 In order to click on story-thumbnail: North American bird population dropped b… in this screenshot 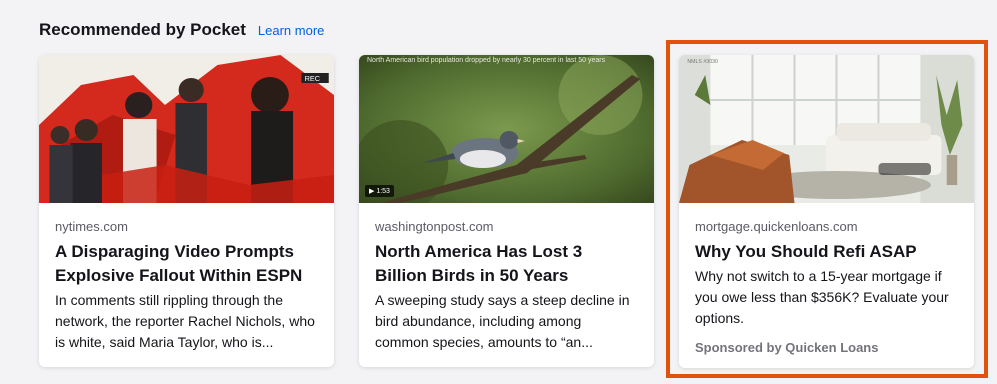, I will do `click(506, 129)`.